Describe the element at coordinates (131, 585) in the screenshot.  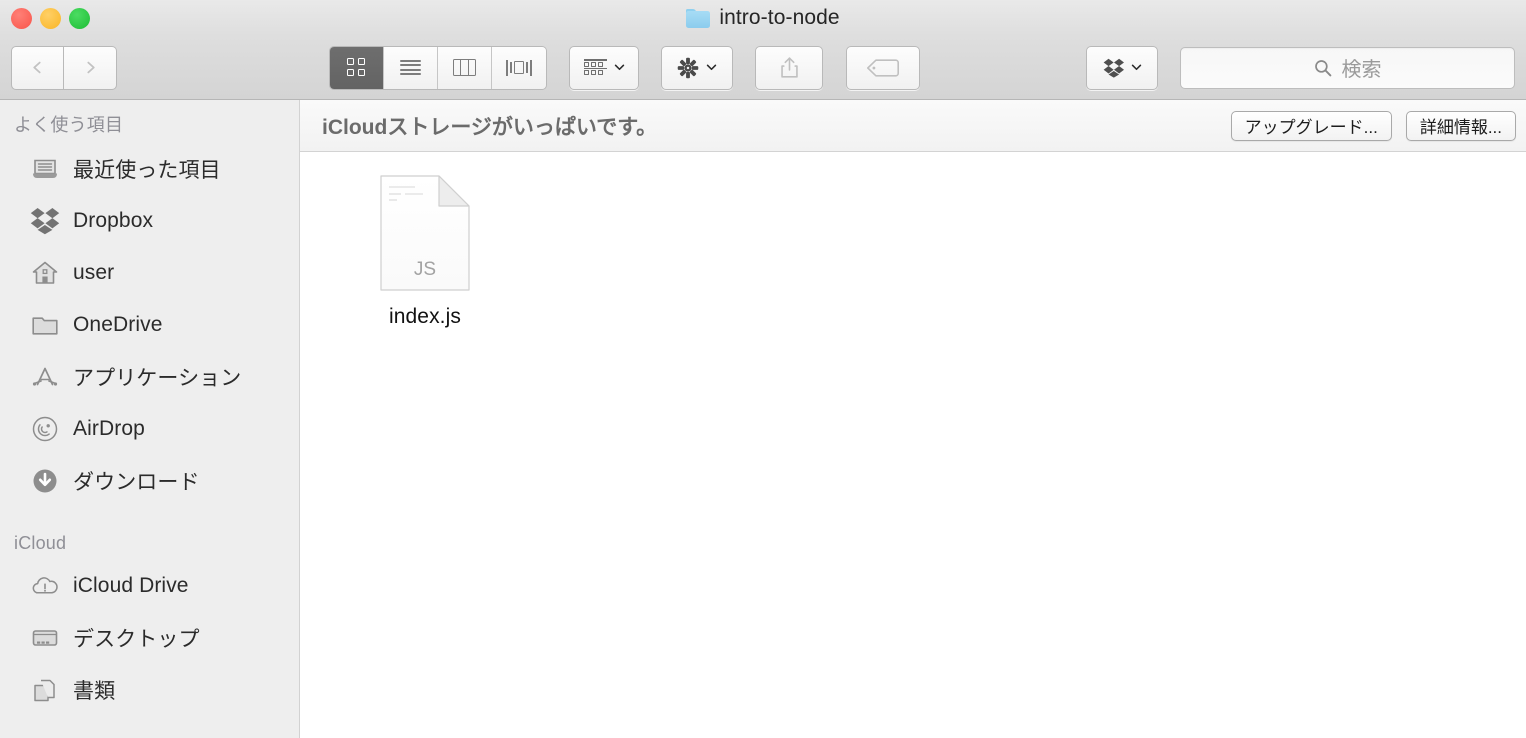
I see `sidebar-item-label: iCloud Drive` at that location.